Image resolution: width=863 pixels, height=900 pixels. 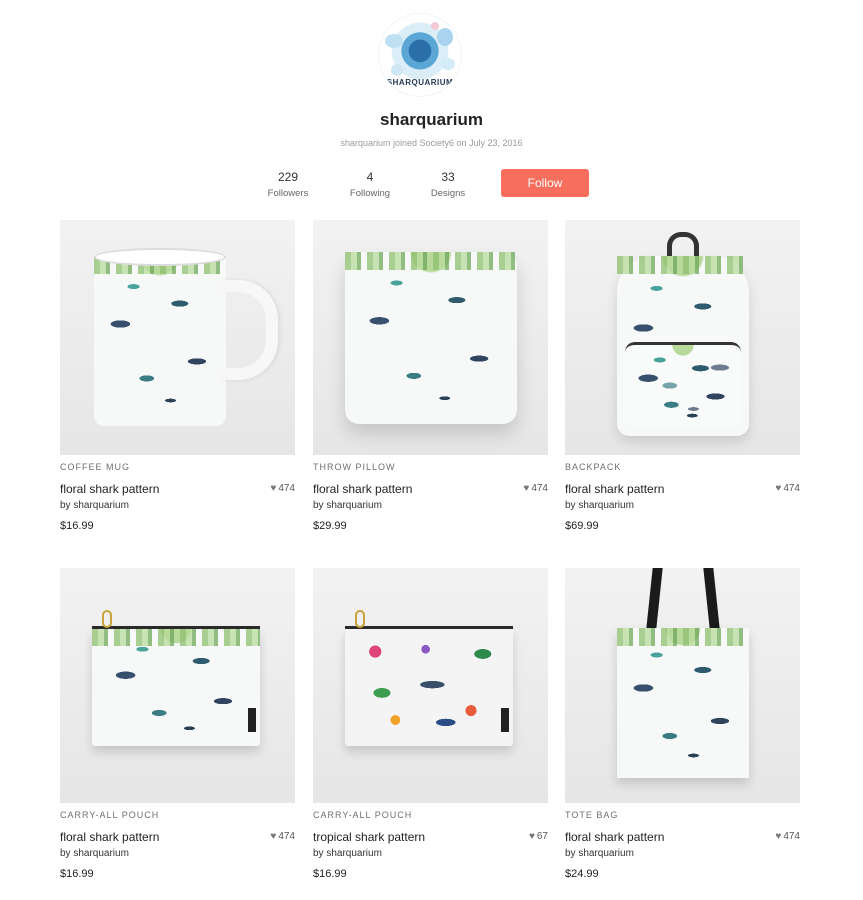 What do you see at coordinates (369, 837) in the screenshot?
I see `product-name-link: tropical shark pattern` at bounding box center [369, 837].